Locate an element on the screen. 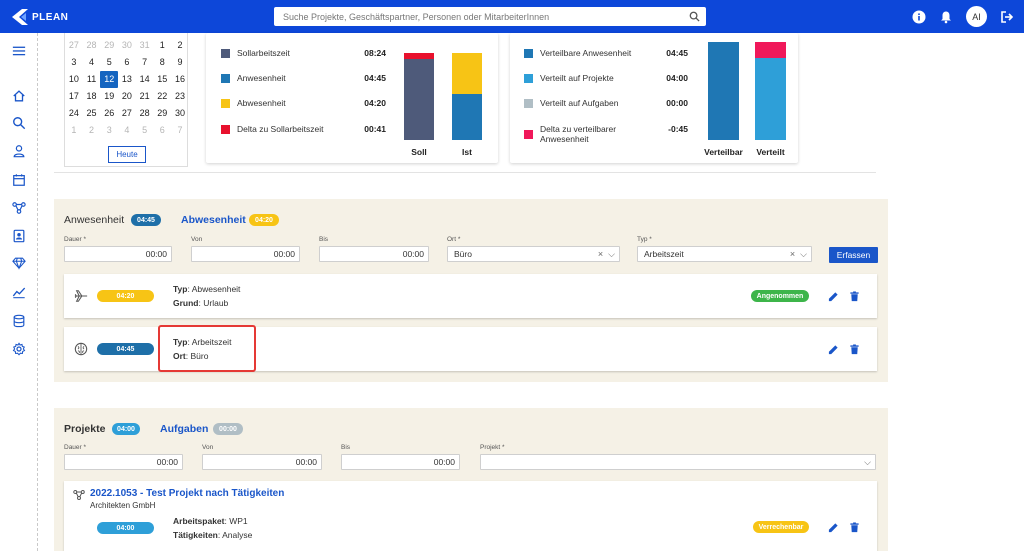 The width and height of the screenshot is (1024, 551). logout-icon is located at coordinates (1007, 17).